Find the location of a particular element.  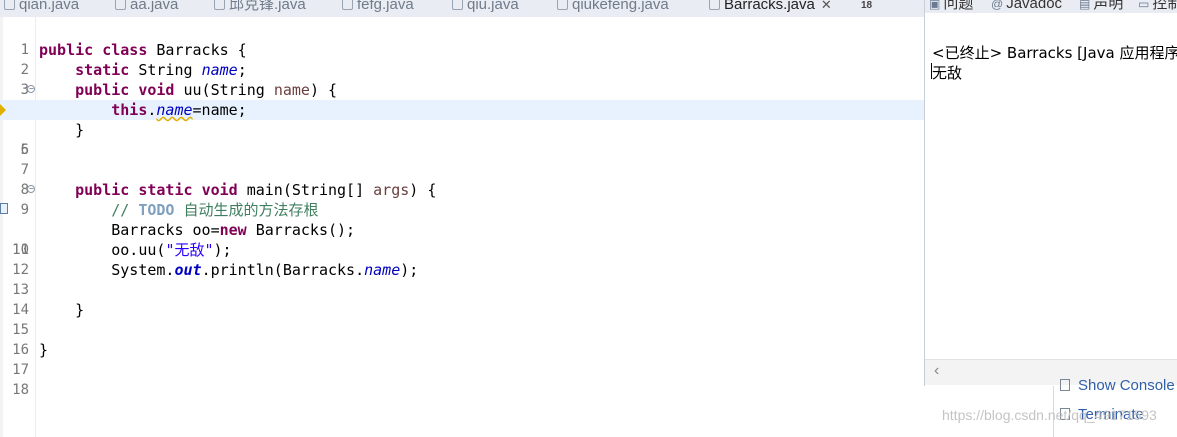

tab-declaration: ▤ 声明 is located at coordinates (1101, 6).